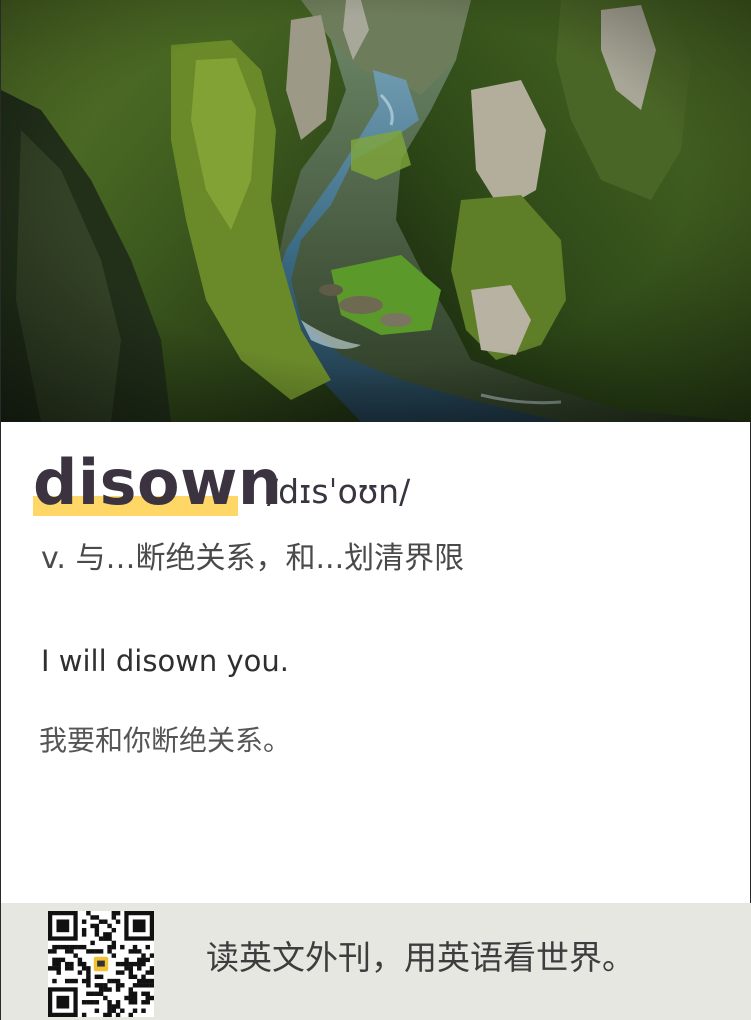  I want to click on headword-block: disown, so click(158, 483).